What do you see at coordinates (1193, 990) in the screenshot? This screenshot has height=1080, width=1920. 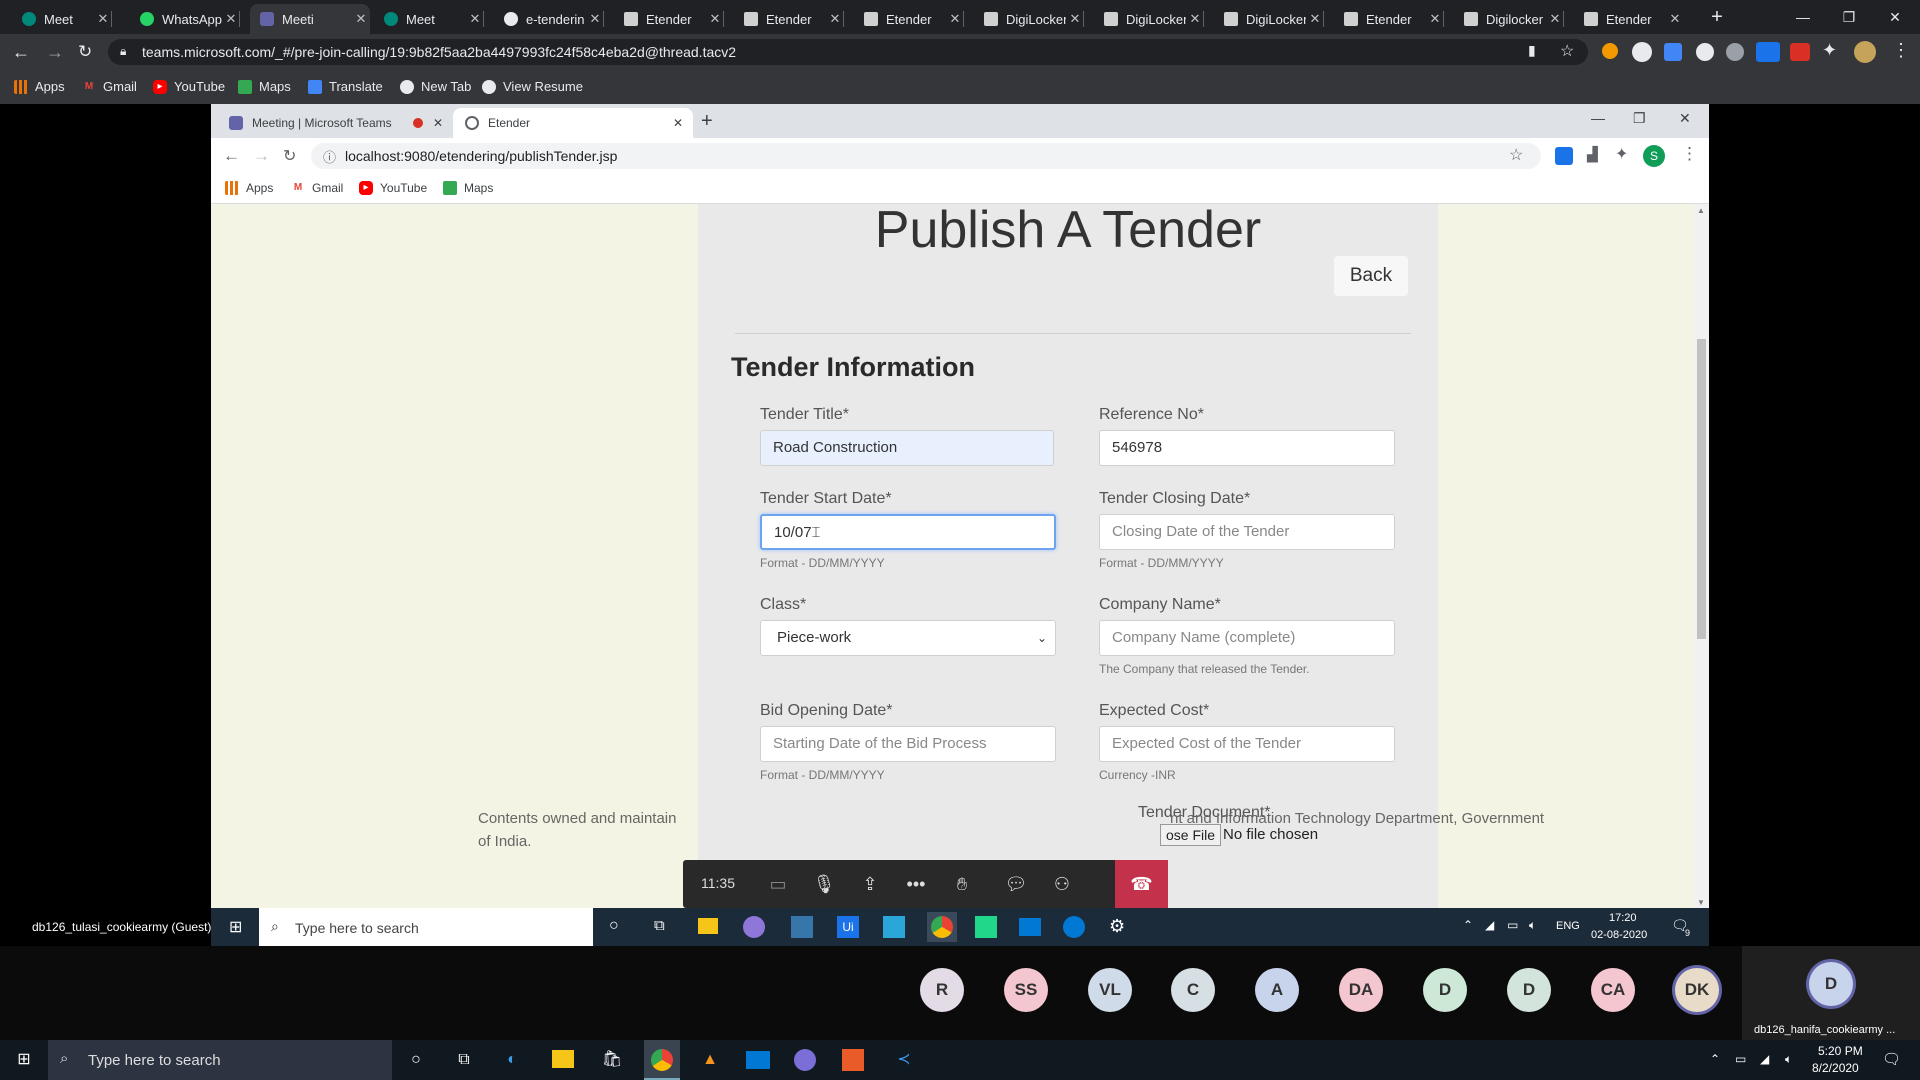 I see `participant-avatar: C` at bounding box center [1193, 990].